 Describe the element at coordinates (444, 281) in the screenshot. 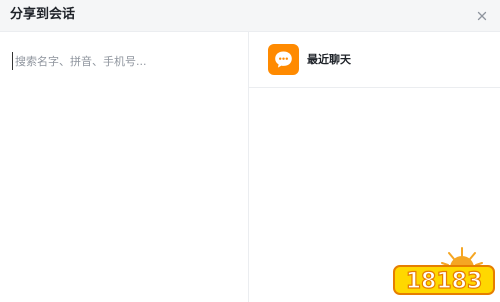

I see `watermark-text: 18183` at that location.